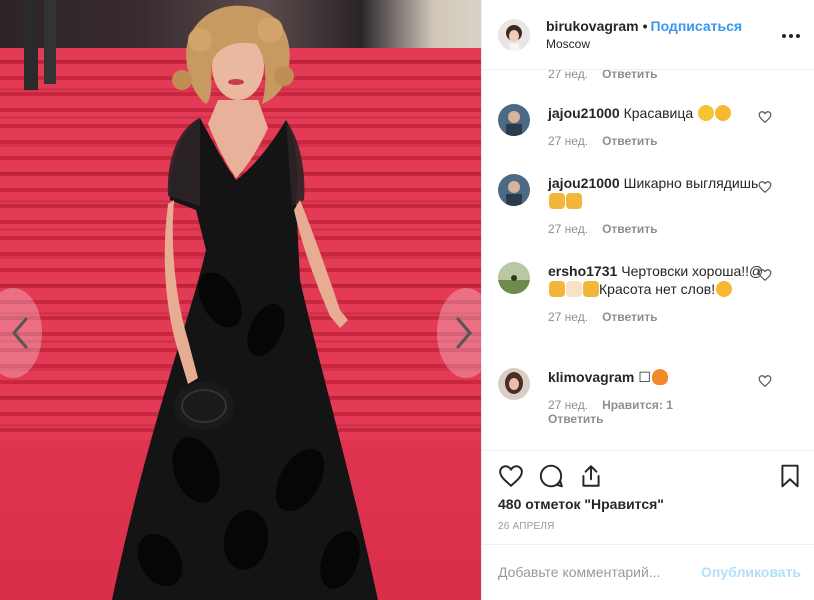 The height and width of the screenshot is (600, 814). Describe the element at coordinates (790, 476) in the screenshot. I see `bookmark-icon` at that location.